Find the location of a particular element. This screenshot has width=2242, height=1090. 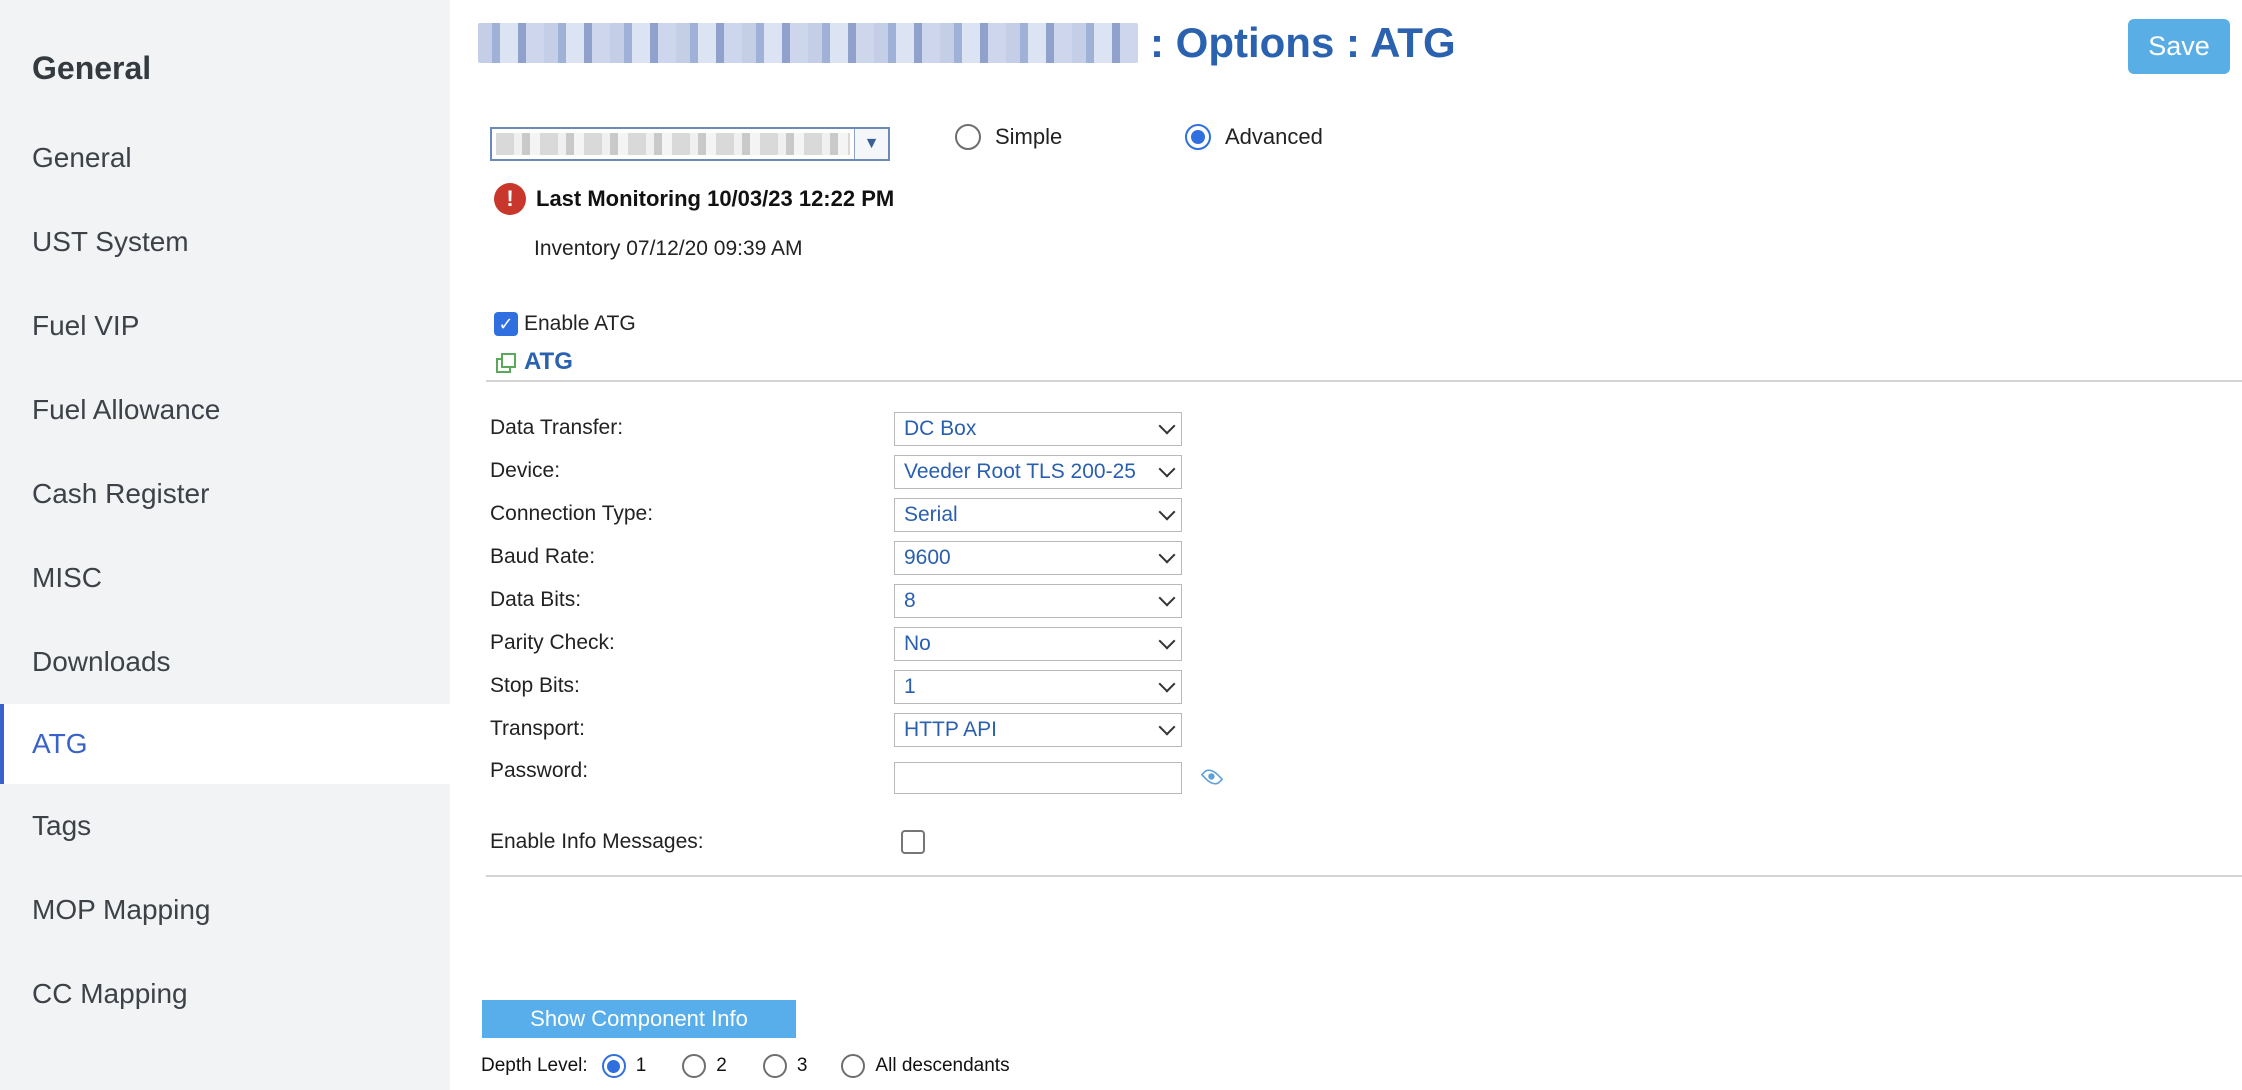

baud-rate-value: 9600 is located at coordinates (927, 557).